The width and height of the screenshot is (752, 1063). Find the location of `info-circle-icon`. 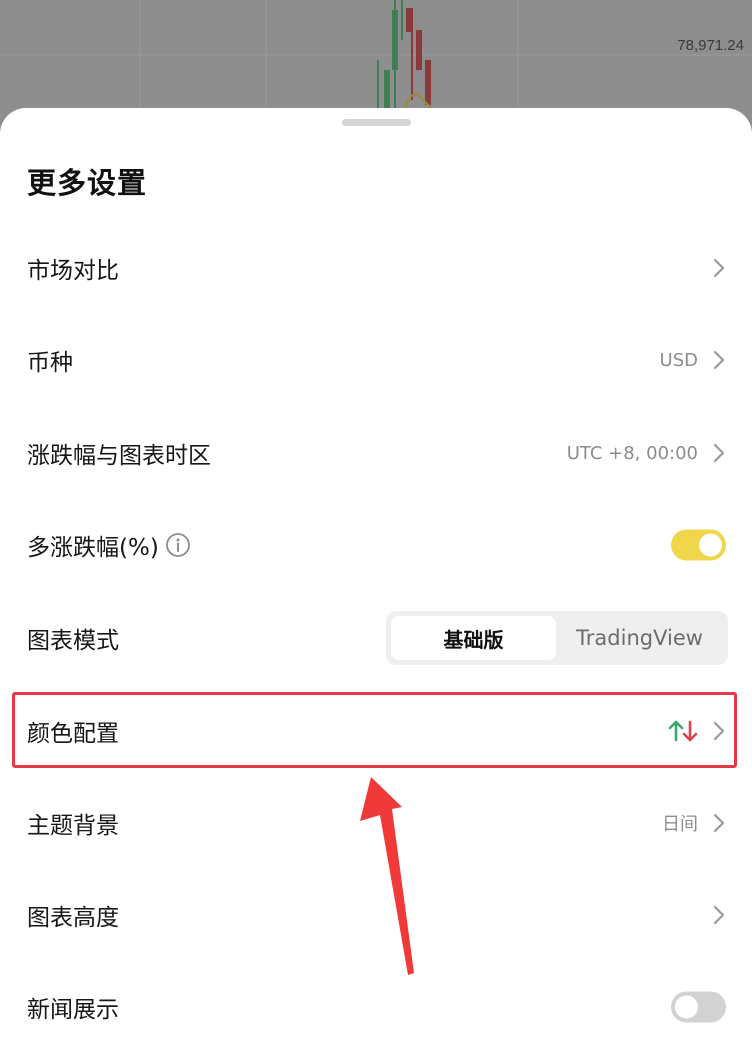

info-circle-icon is located at coordinates (178, 545).